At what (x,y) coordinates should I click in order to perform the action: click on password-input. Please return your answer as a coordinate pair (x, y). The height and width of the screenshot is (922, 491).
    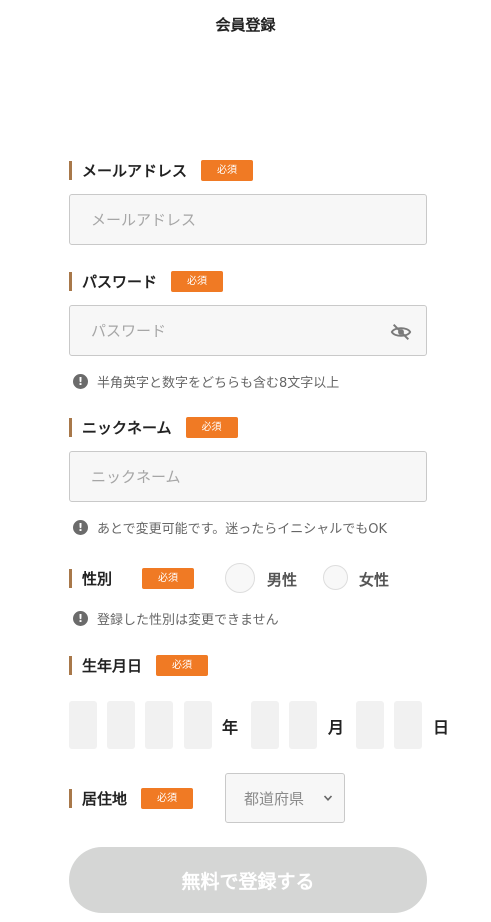
    Looking at the image, I should click on (258, 330).